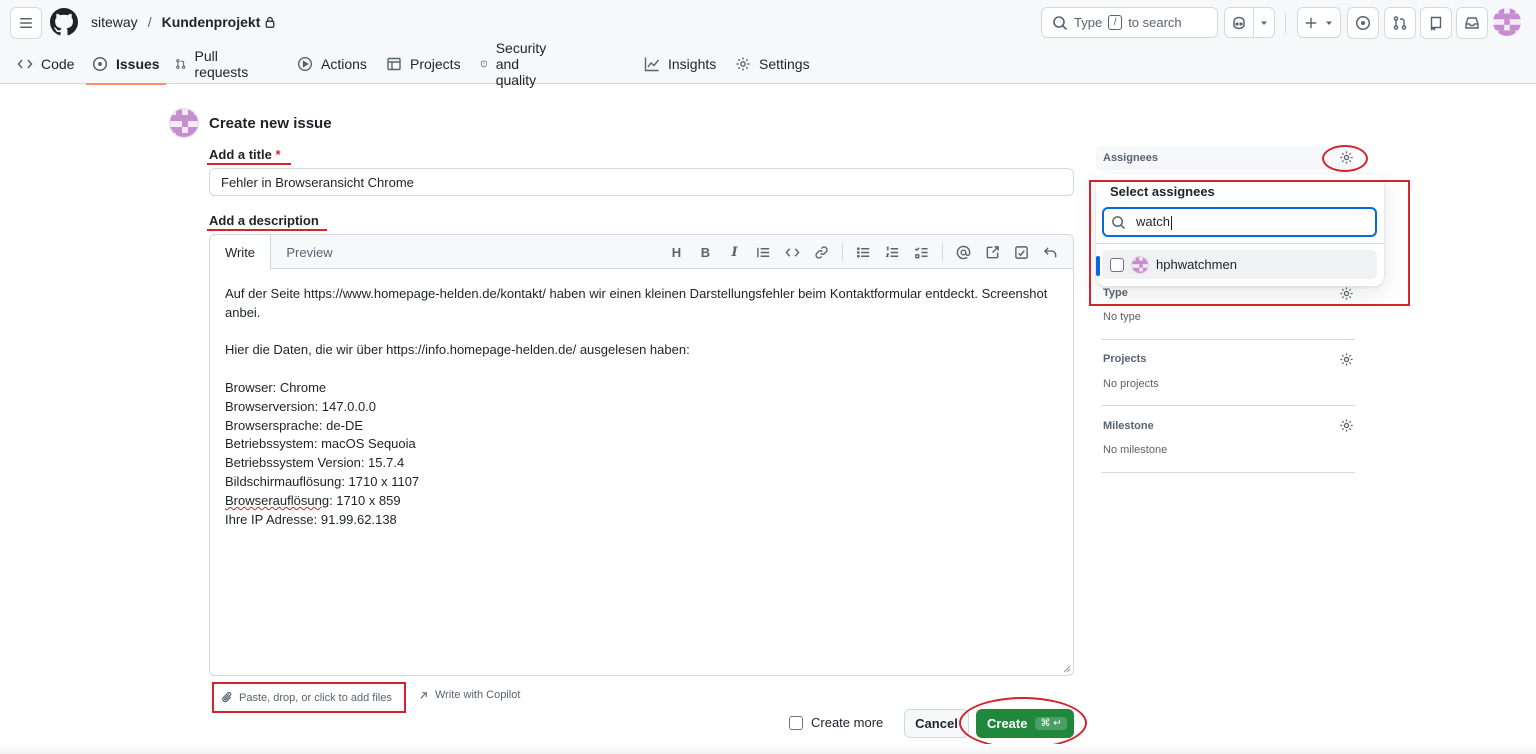 The width and height of the screenshot is (1536, 754). I want to click on title-input: Fehler in Browseransicht Chrome, so click(641, 182).